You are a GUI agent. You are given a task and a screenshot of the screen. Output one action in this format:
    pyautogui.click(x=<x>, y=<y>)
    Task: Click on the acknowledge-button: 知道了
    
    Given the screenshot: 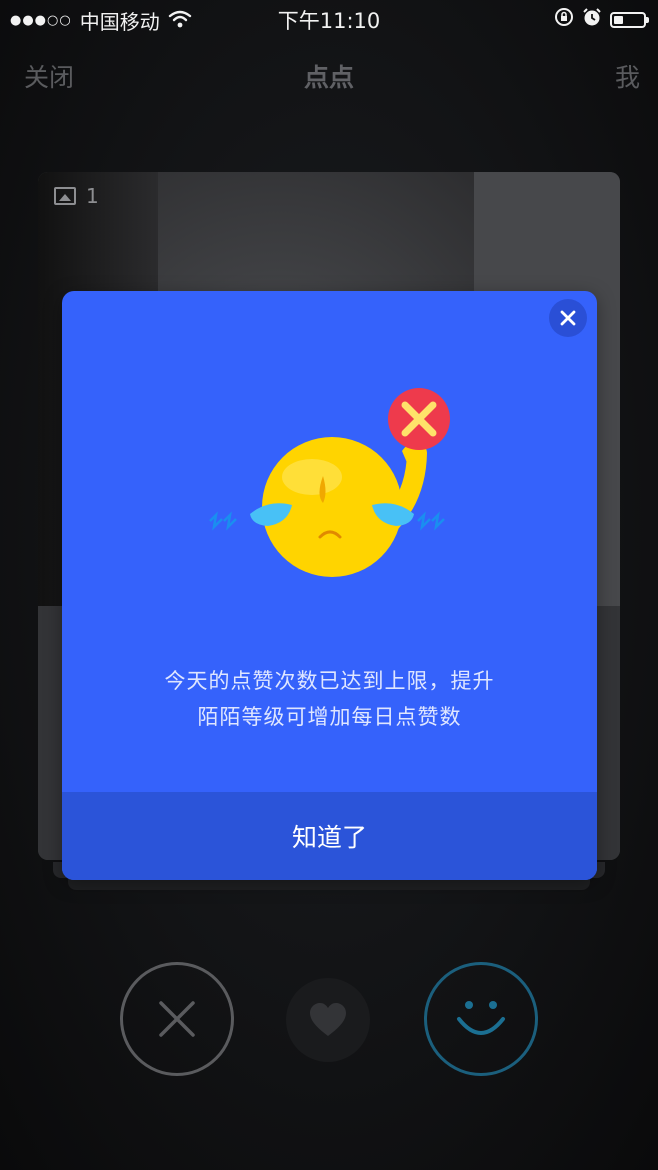 What is the action you would take?
    pyautogui.click(x=329, y=836)
    